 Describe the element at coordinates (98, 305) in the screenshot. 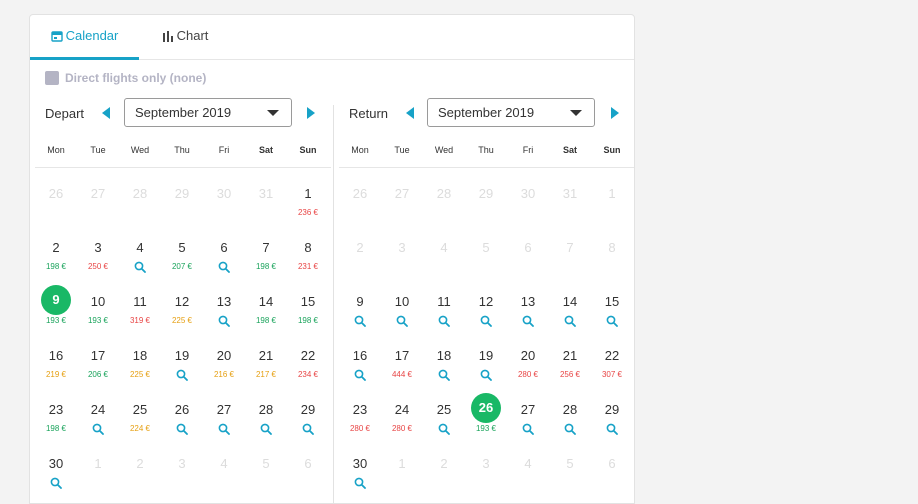

I see `calendar-day: 10 193 €` at that location.